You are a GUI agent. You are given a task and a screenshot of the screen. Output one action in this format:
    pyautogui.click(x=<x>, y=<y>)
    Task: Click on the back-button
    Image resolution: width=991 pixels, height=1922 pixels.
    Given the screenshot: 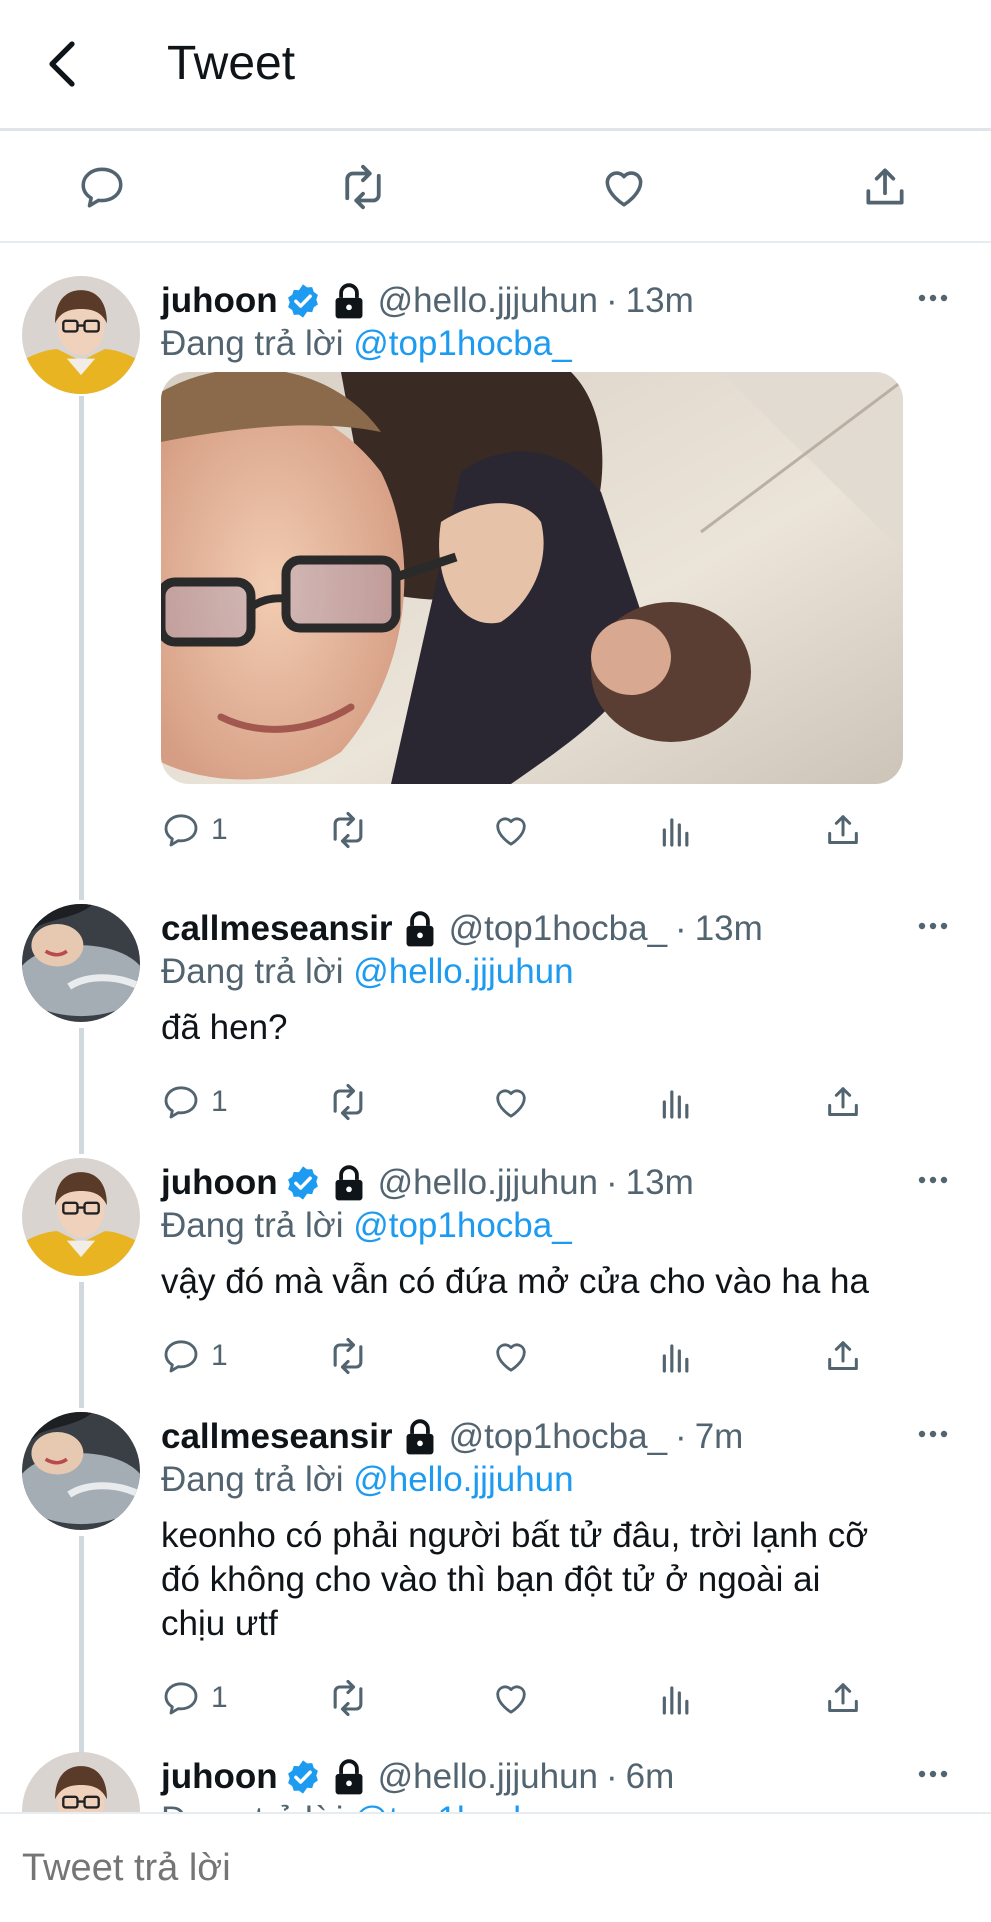 What is the action you would take?
    pyautogui.click(x=62, y=64)
    